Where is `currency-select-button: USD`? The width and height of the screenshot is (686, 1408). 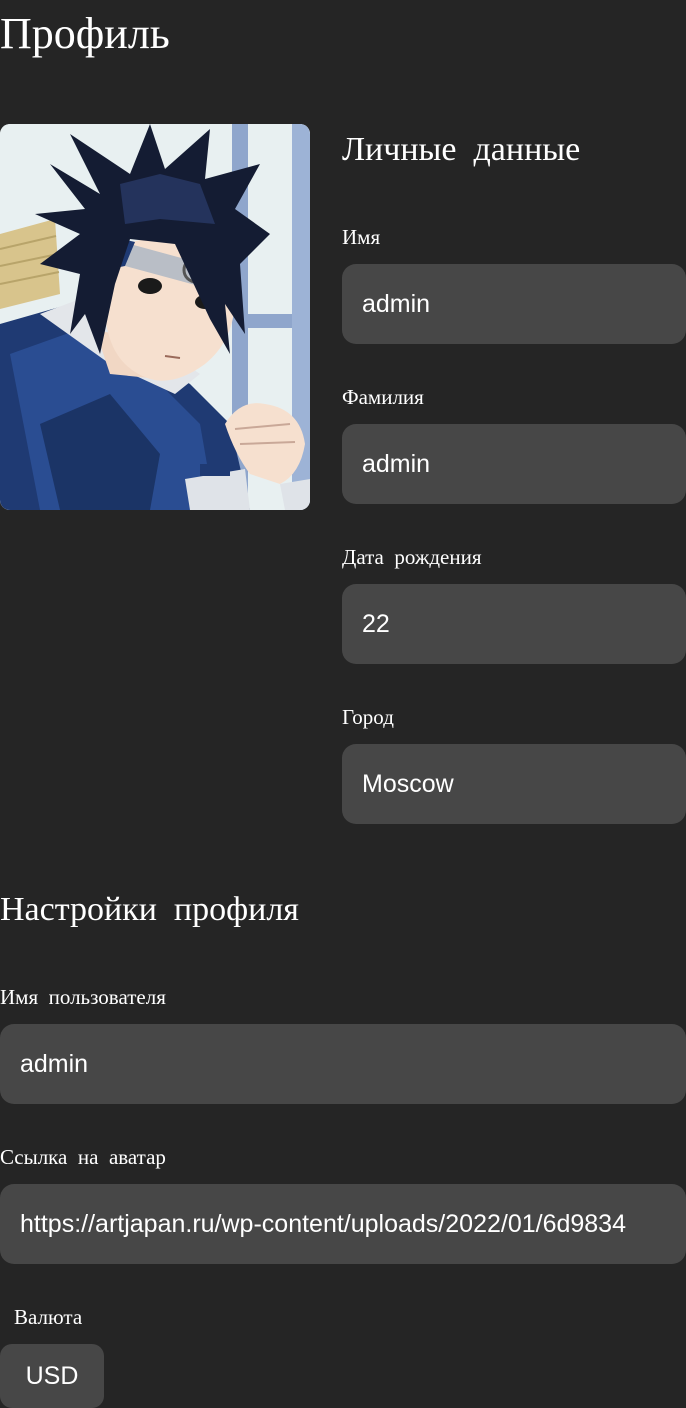
currency-select-button: USD is located at coordinates (52, 1376).